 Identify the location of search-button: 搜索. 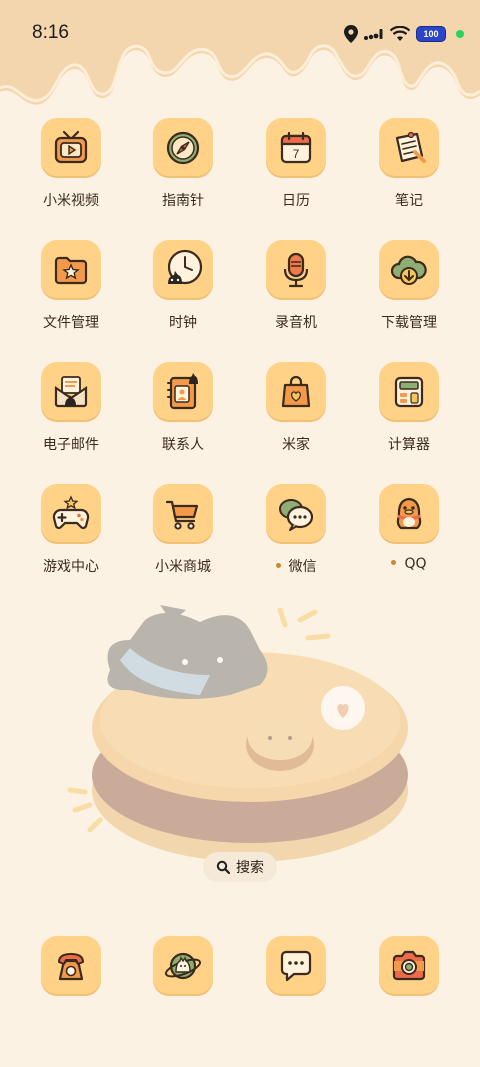
(240, 867).